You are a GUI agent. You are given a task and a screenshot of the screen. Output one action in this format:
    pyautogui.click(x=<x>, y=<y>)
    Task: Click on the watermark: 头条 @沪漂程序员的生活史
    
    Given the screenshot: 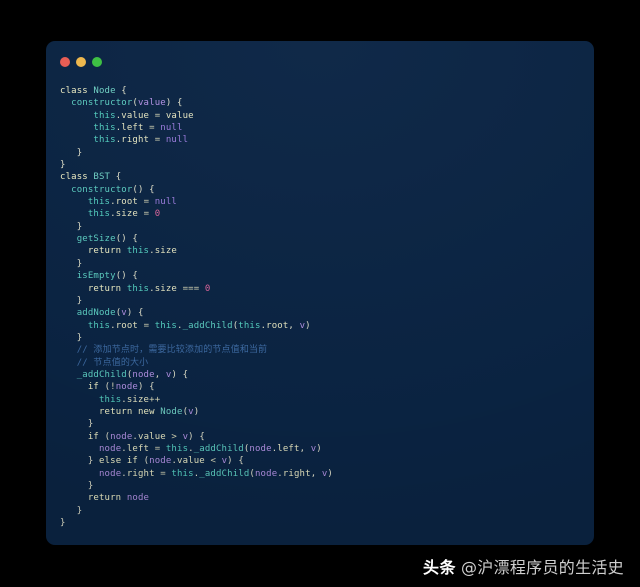 What is the action you would take?
    pyautogui.click(x=523, y=566)
    